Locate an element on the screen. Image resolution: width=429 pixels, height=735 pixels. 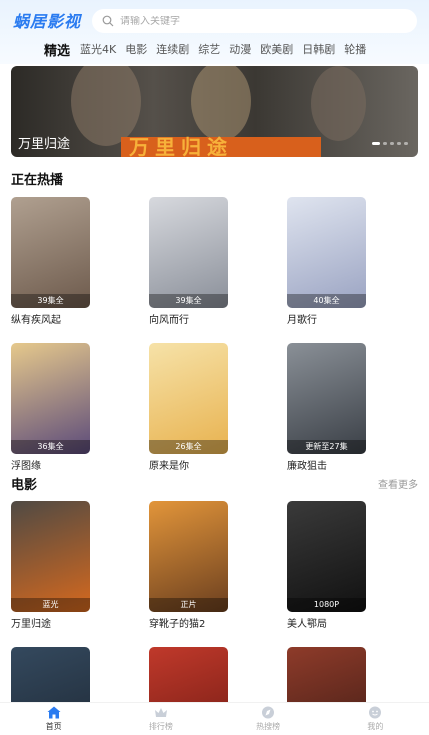
search-bar is located at coordinates (254, 21).